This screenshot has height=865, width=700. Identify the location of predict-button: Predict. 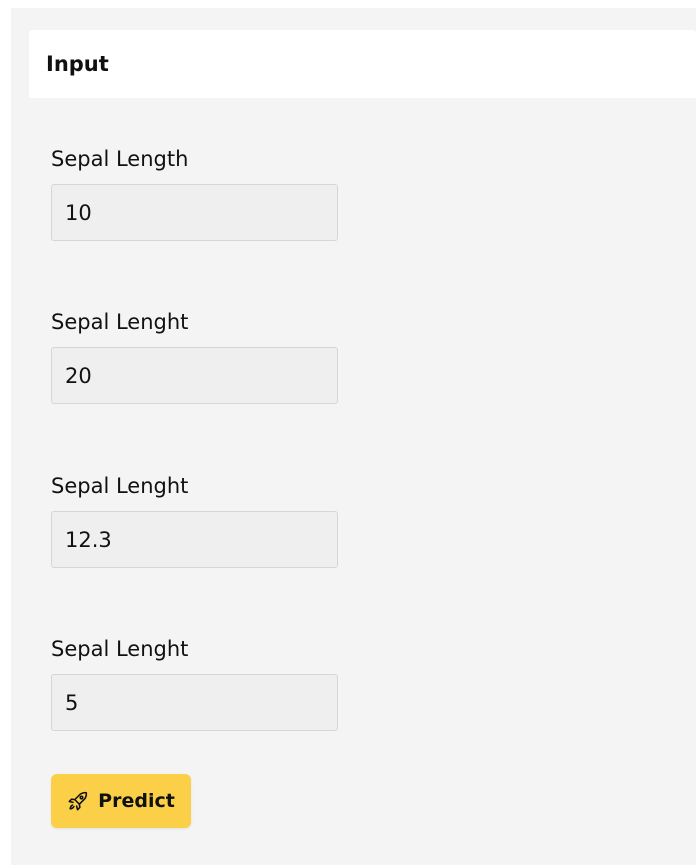
(121, 801).